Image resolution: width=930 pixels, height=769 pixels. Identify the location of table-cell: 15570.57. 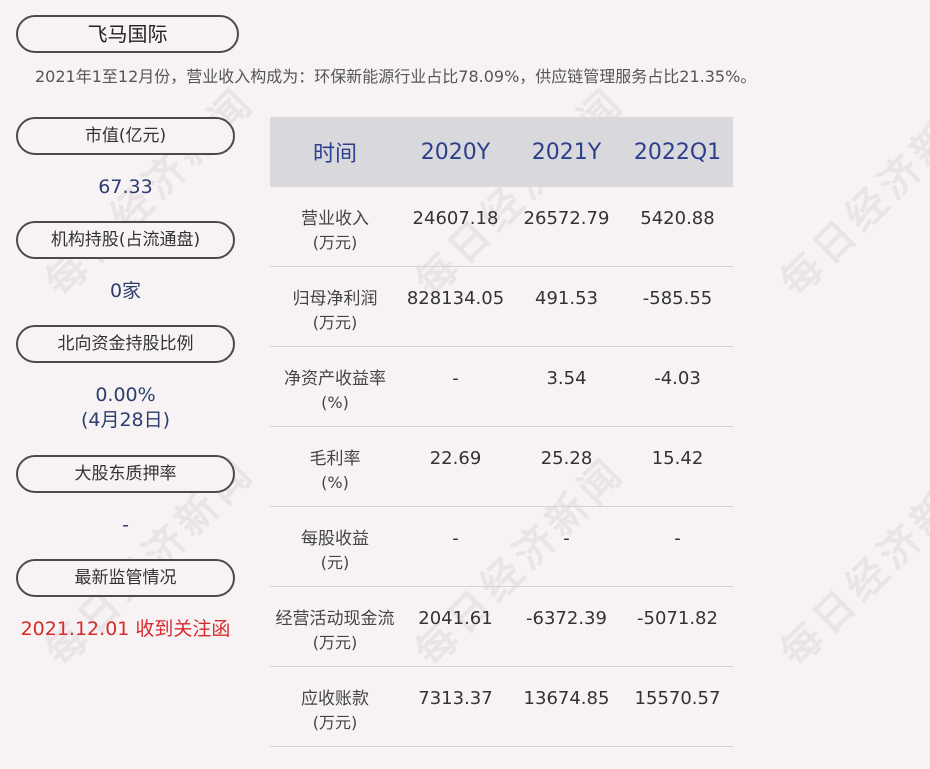
(677, 698).